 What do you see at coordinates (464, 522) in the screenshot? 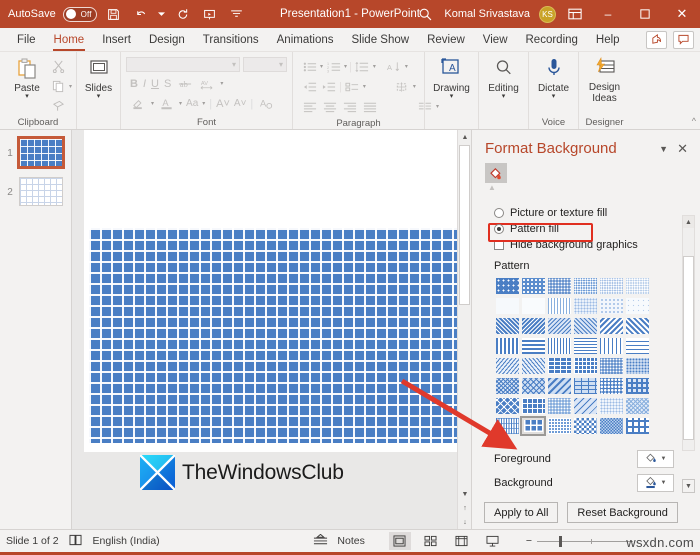
I see `next-slide-icon: ↓` at bounding box center [464, 522].